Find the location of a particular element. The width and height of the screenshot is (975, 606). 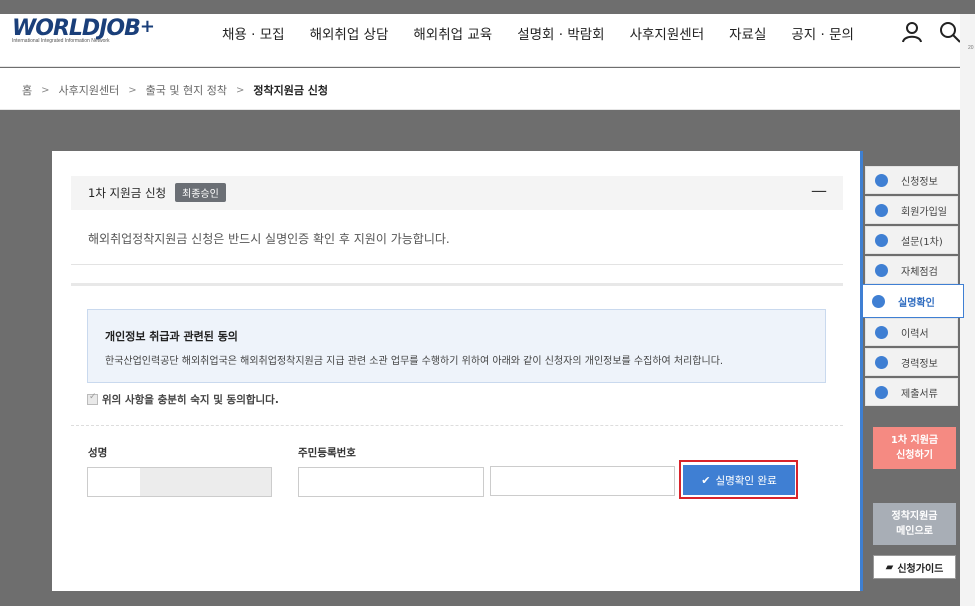

book-icon: ▰ is located at coordinates (889, 567).